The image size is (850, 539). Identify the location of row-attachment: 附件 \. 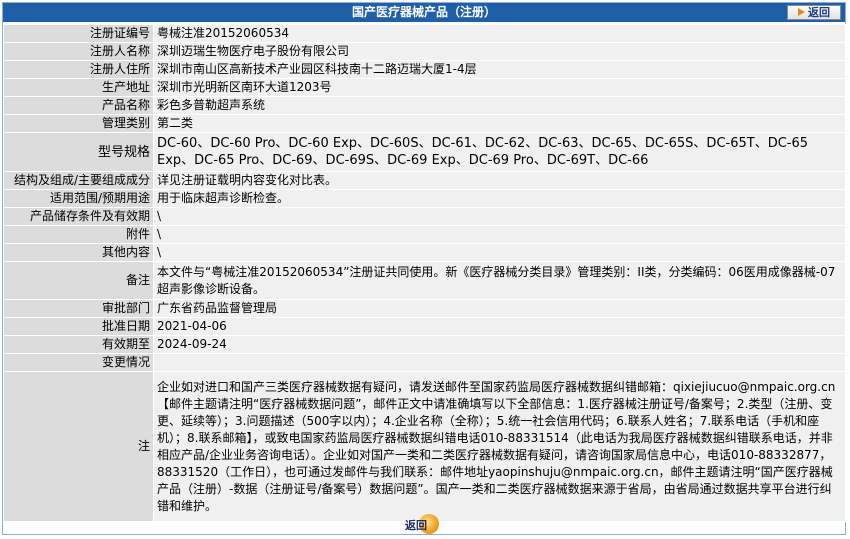
(424, 234).